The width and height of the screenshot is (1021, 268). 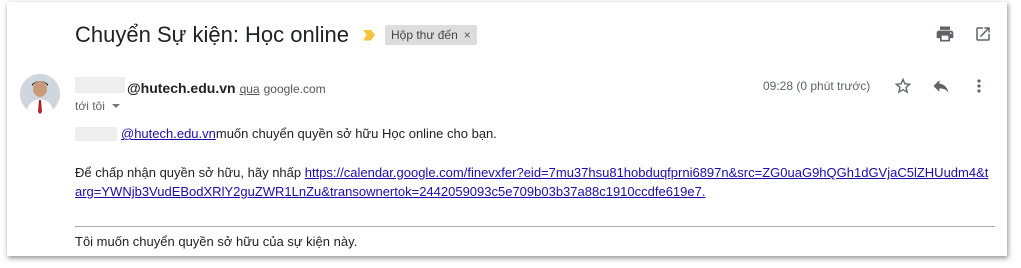 I want to click on sender-email: @hutech.edu.vn, so click(x=181, y=88).